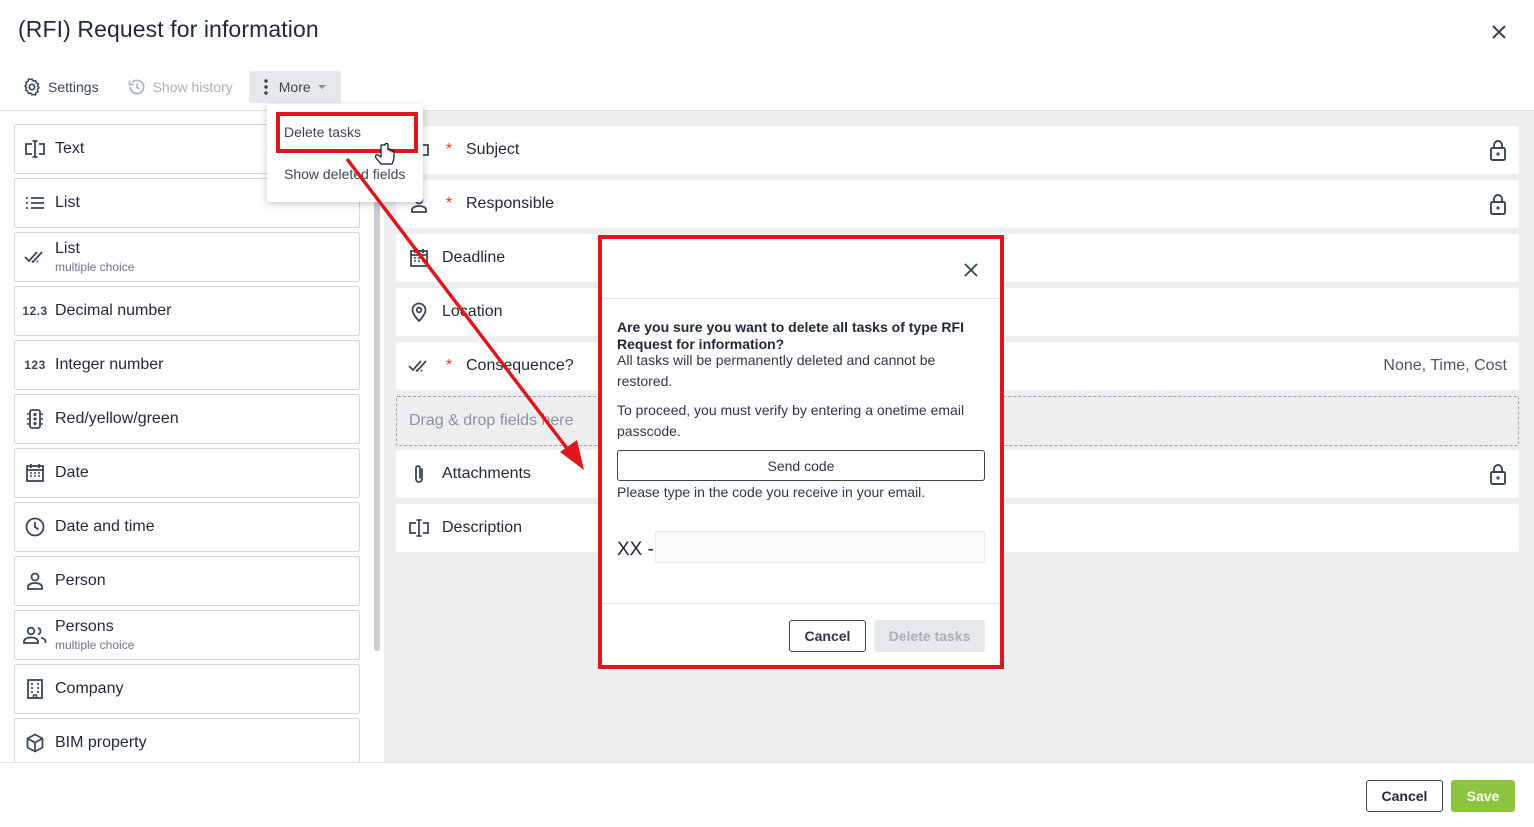 This screenshot has width=1534, height=827. I want to click on integer-icon: 123, so click(35, 365).